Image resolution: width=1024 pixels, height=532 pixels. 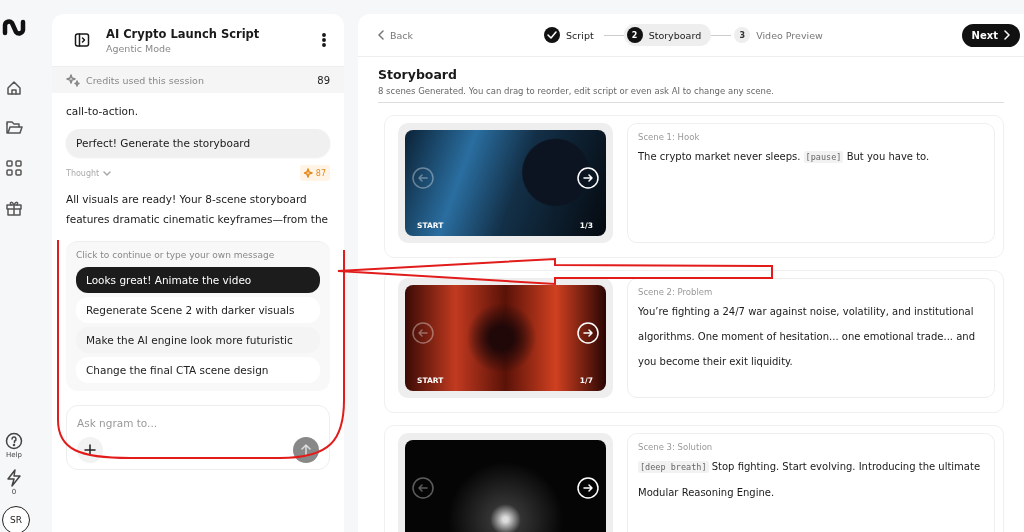 What do you see at coordinates (14, 478) in the screenshot?
I see `lightning-icon` at bounding box center [14, 478].